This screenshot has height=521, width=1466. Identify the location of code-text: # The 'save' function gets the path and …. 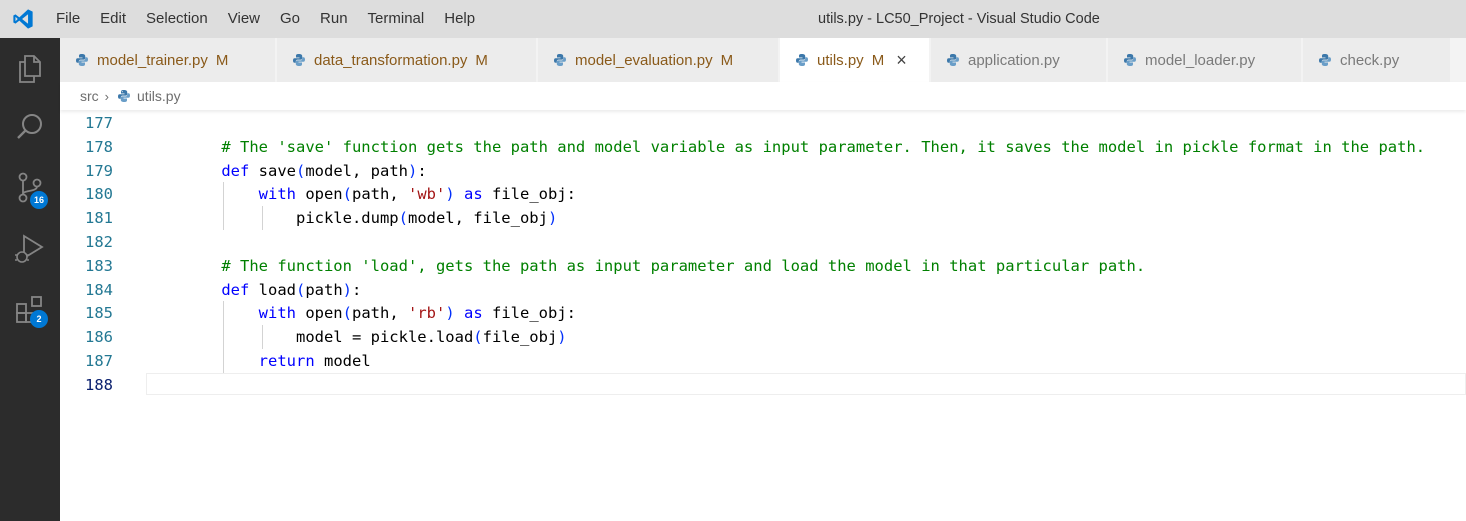
(804, 147).